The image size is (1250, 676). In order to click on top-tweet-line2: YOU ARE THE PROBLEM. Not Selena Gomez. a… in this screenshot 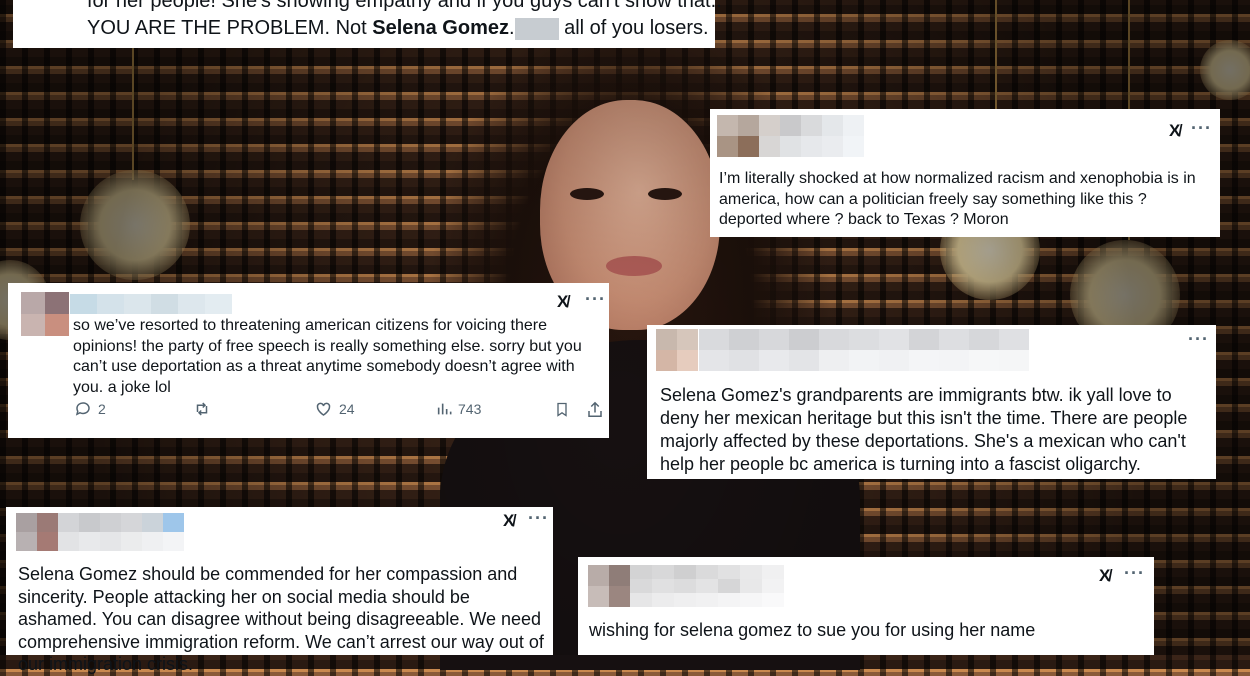, I will do `click(398, 28)`.